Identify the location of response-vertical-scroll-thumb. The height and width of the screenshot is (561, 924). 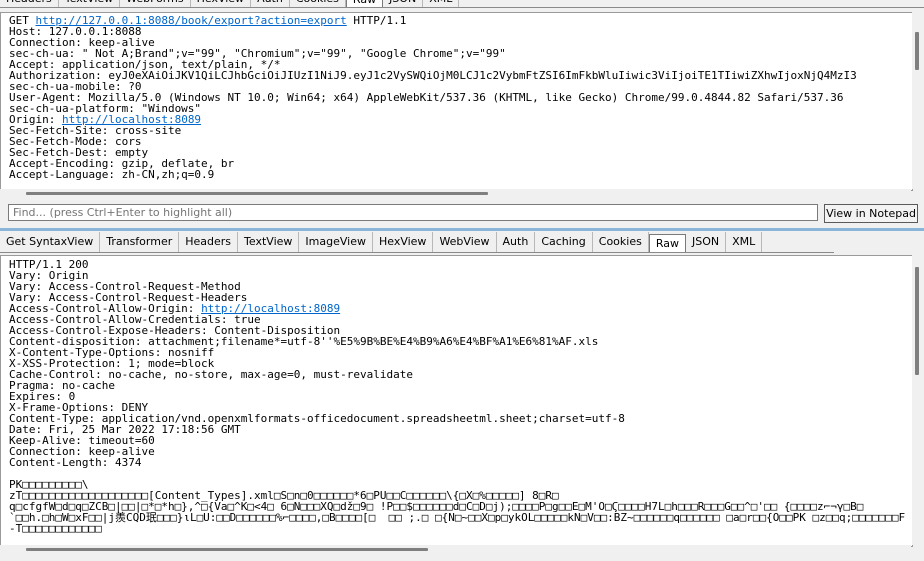
(917, 321).